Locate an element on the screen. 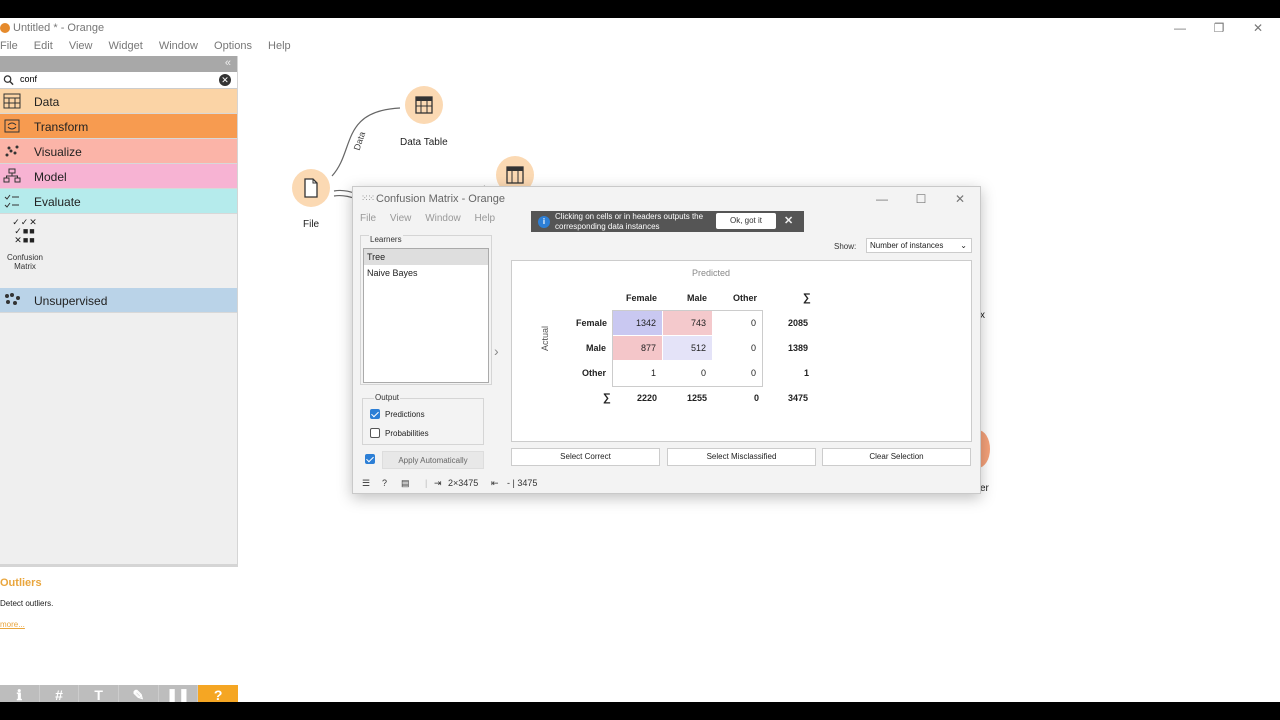  row-header-female: Female is located at coordinates (591, 323).